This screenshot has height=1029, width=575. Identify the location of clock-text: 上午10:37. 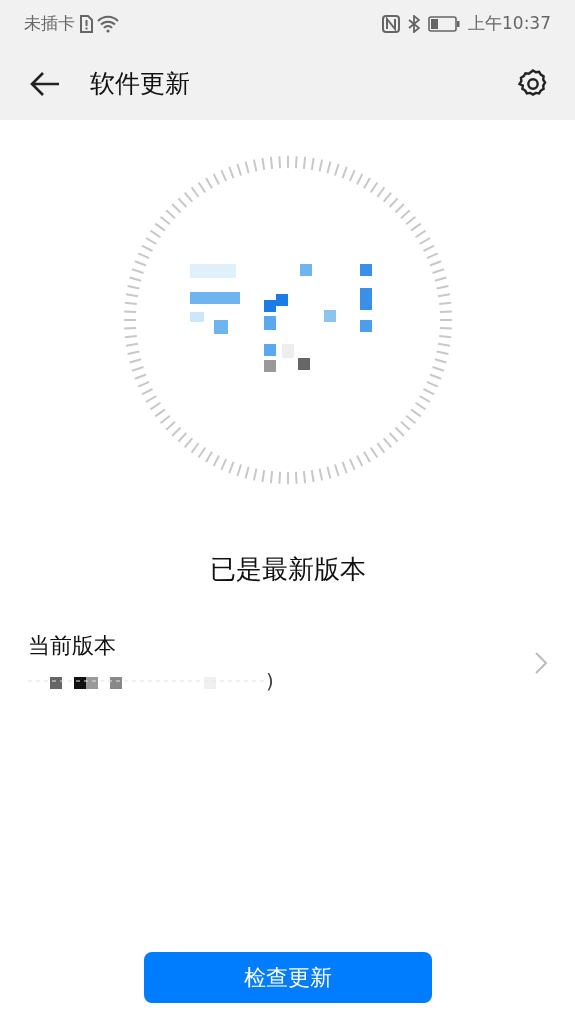
(509, 24).